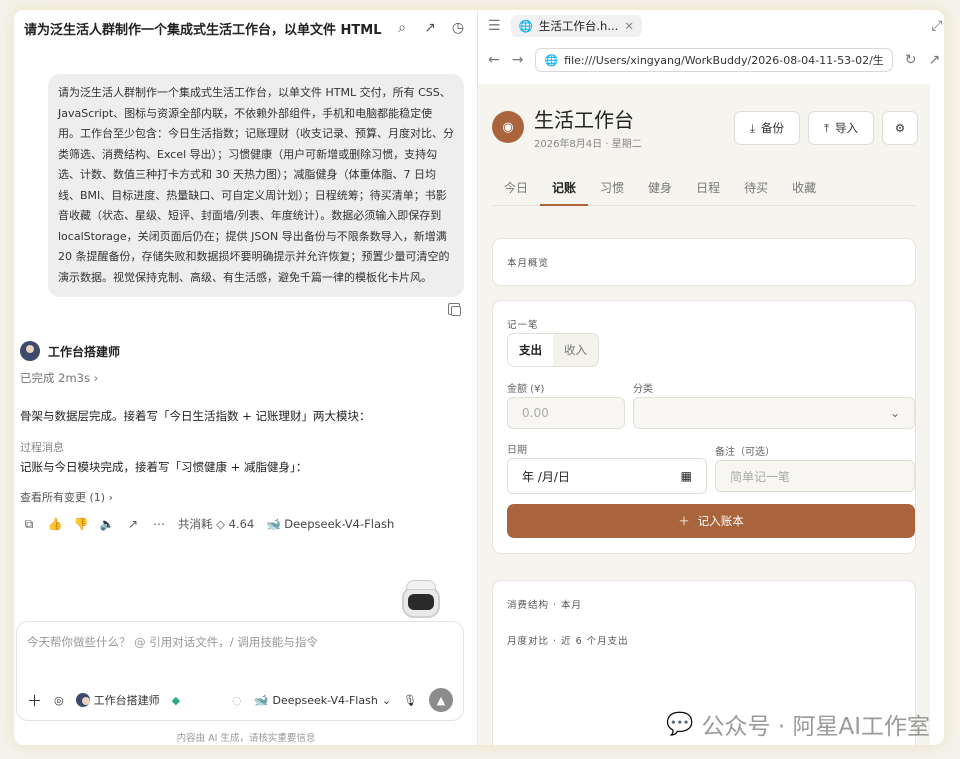  Describe the element at coordinates (172, 642) in the screenshot. I see `chat-input-placeholder: 今天帮你做些什么？ @ 引用对话文件，/ 调用技能与指令` at that location.